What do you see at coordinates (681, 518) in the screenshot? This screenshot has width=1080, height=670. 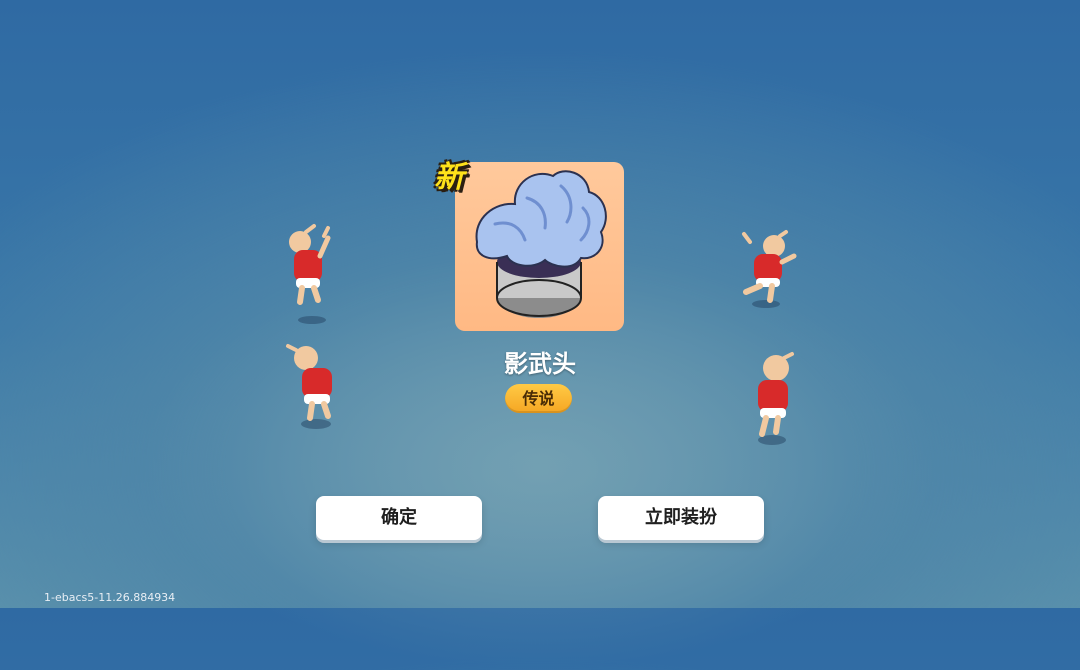 I see `equip-now-button: 立即装扮` at bounding box center [681, 518].